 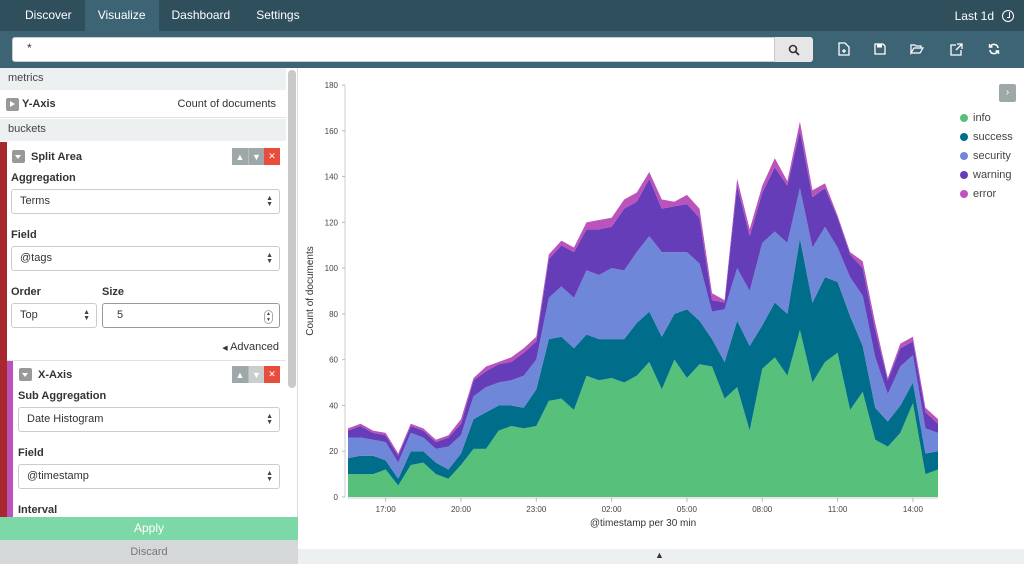 I want to click on x-axis-controls: ▲ ▼ ✕, so click(x=256, y=374).